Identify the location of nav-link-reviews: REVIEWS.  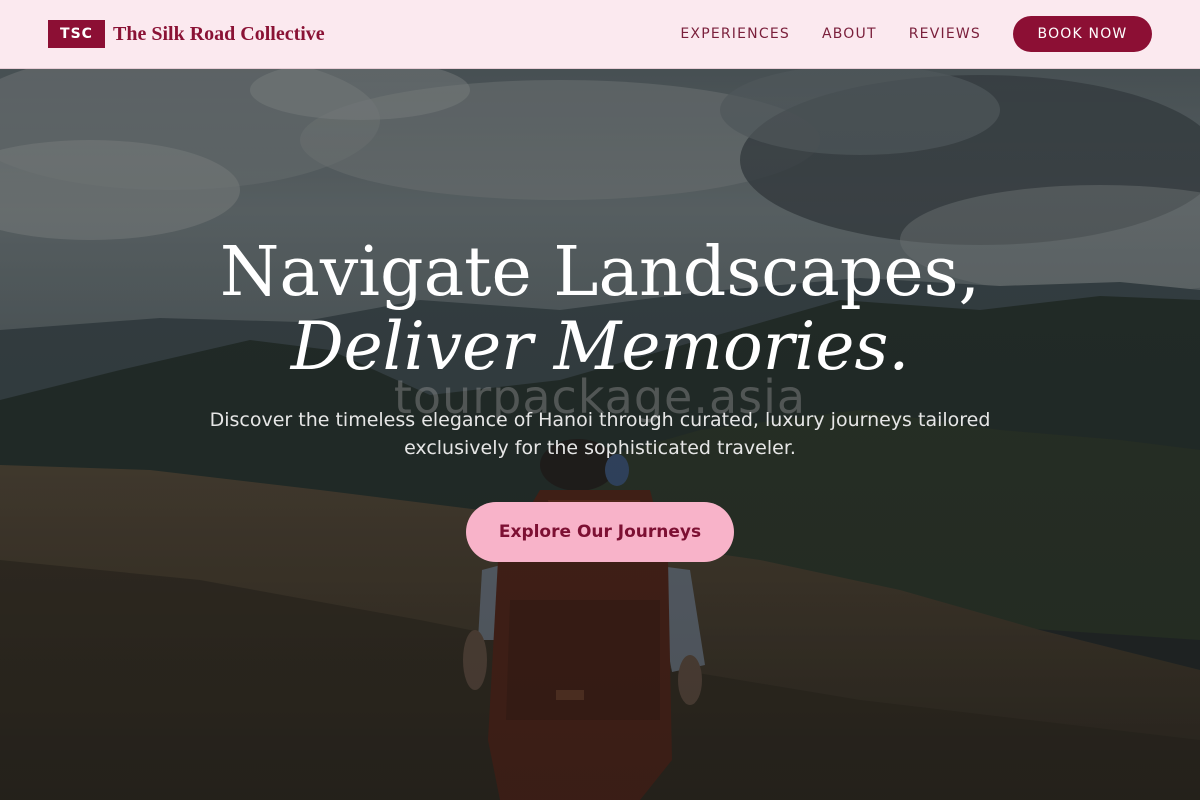
(945, 34).